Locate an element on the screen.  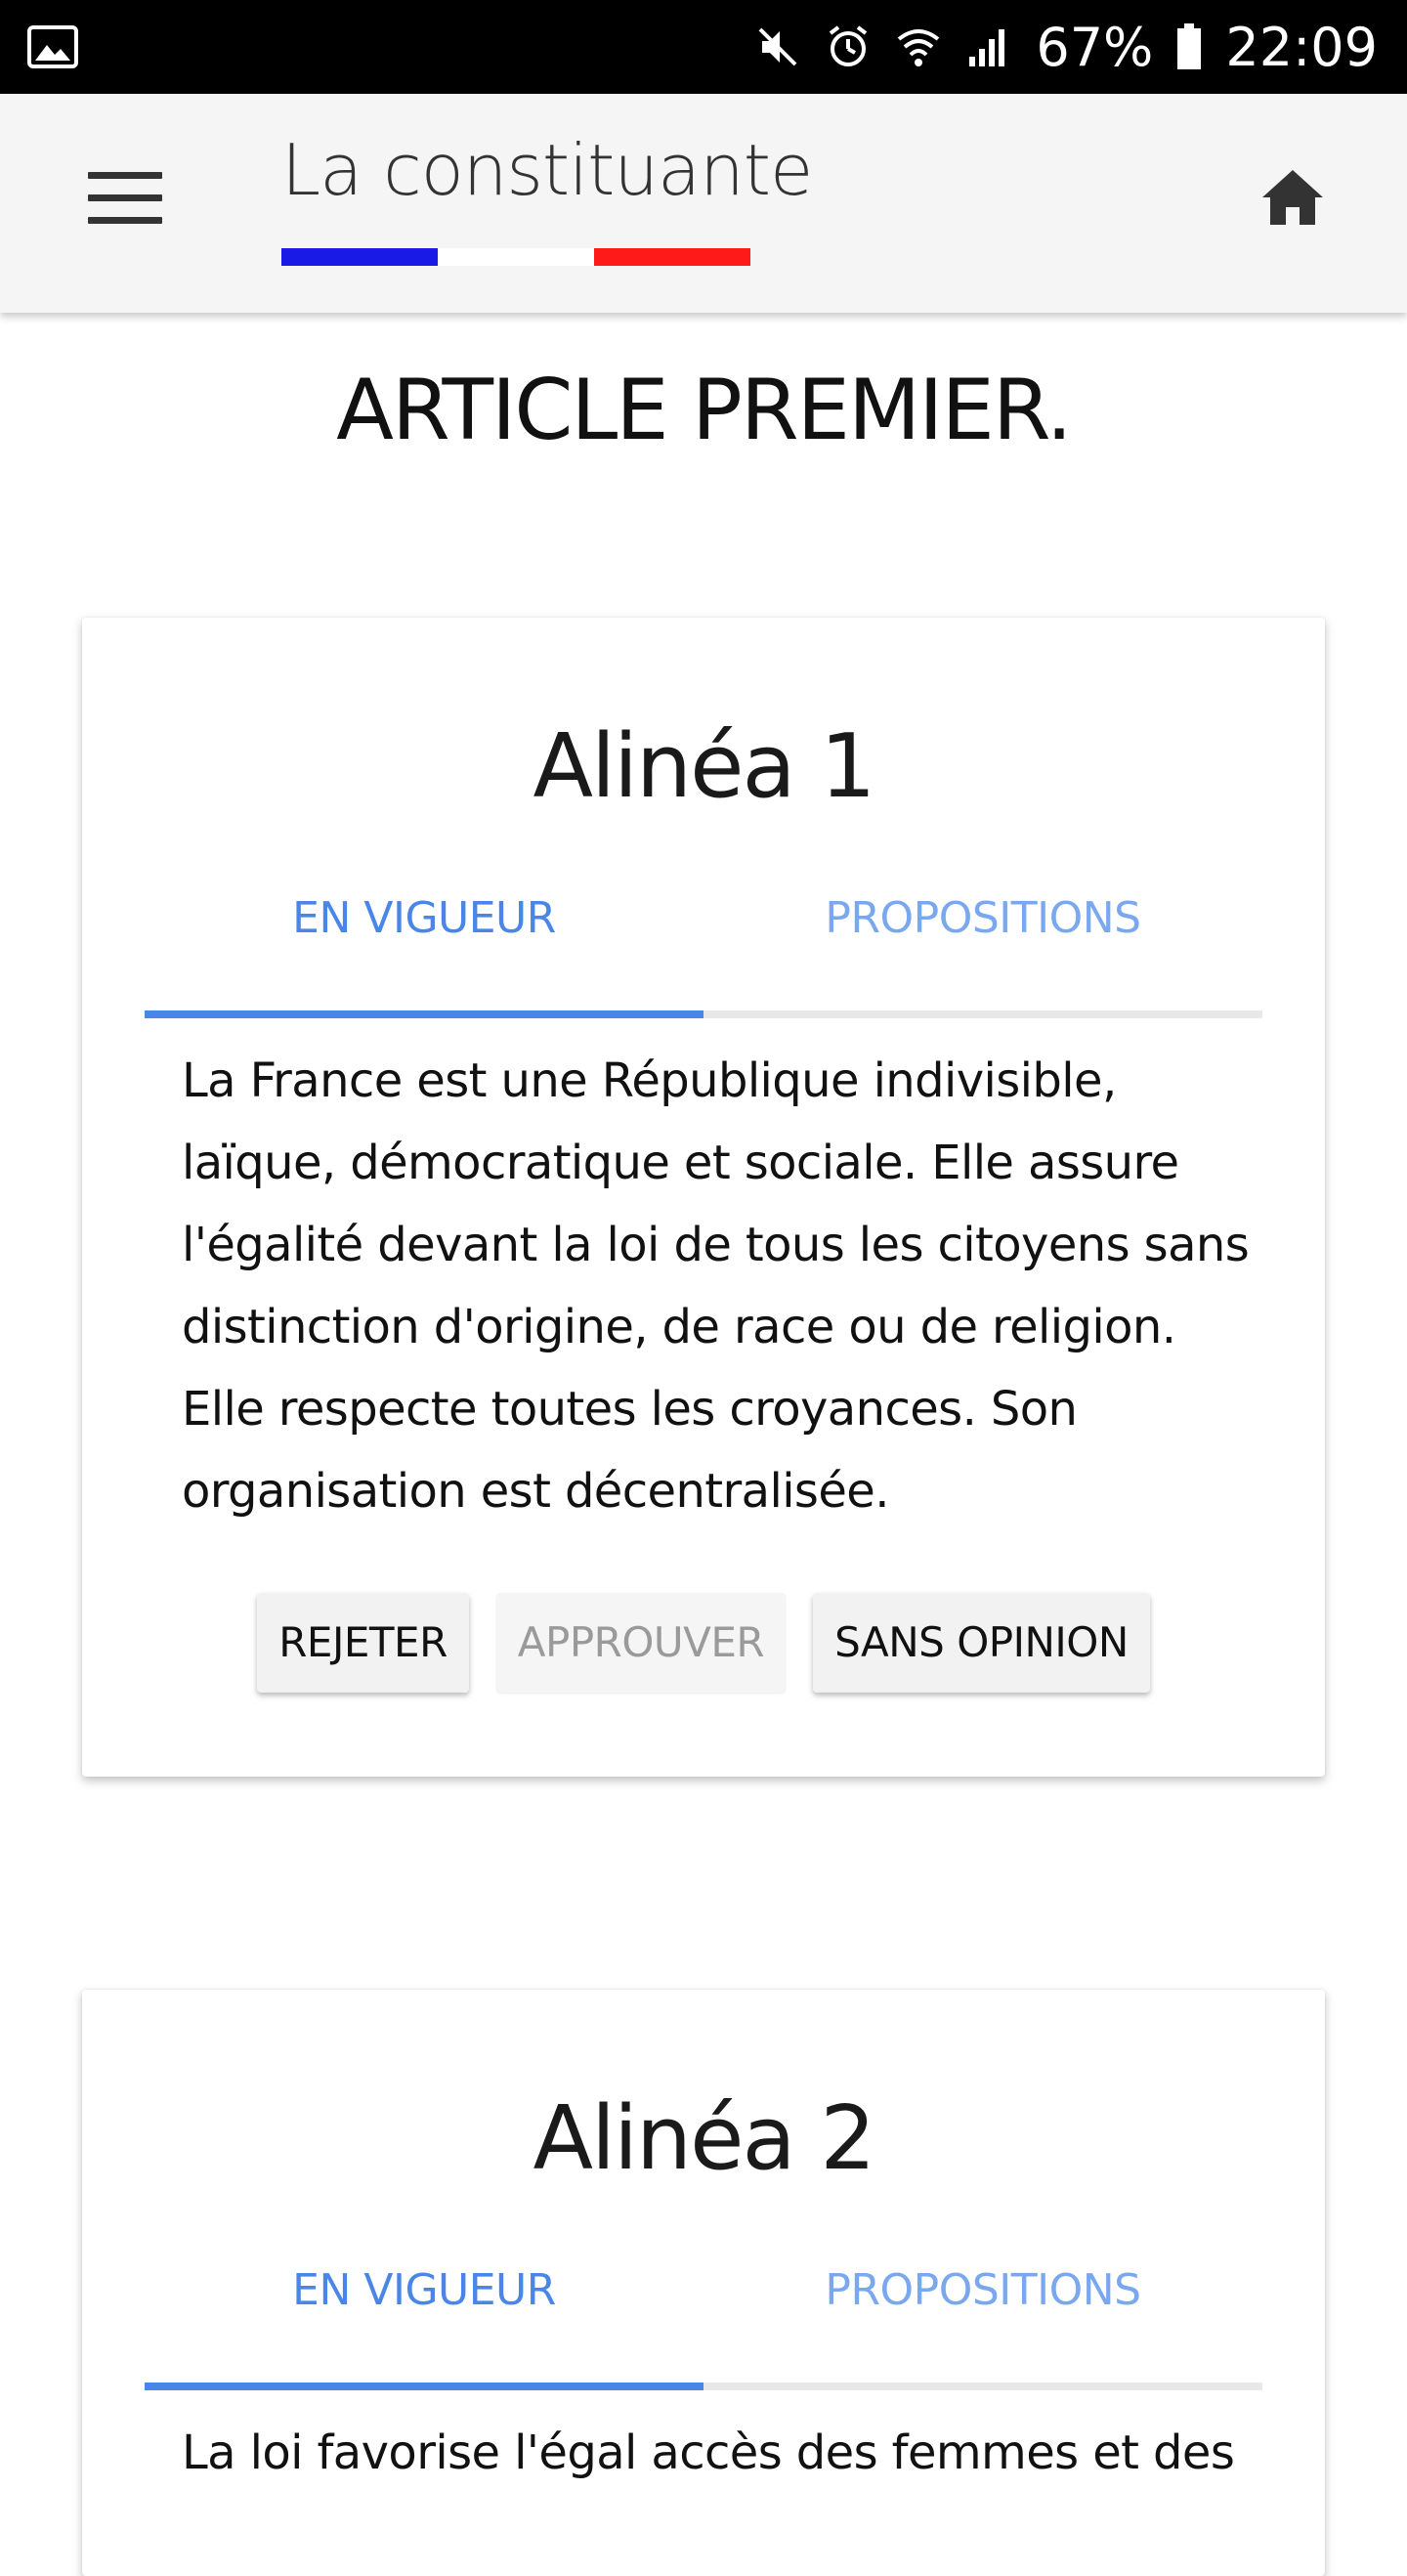
mute-icon is located at coordinates (777, 47).